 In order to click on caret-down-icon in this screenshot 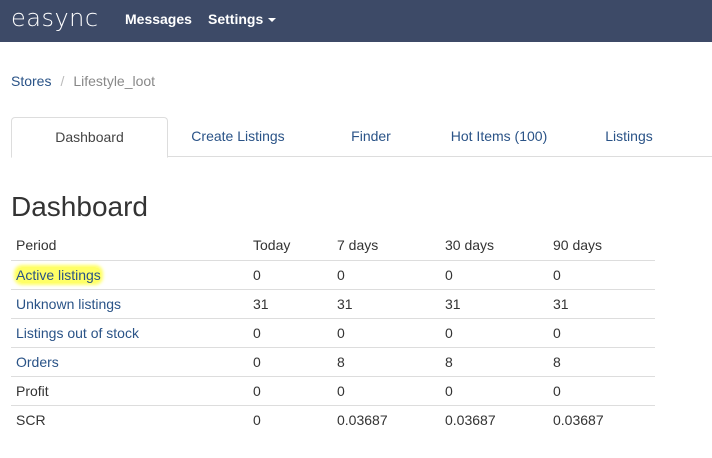, I will do `click(272, 20)`.